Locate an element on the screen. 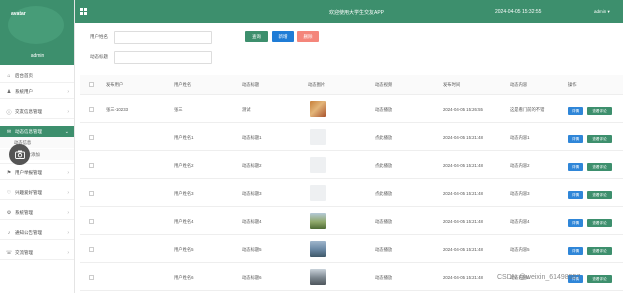 This screenshot has width=623, height=293. cell-content: 动态内容2 is located at coordinates (520, 165).